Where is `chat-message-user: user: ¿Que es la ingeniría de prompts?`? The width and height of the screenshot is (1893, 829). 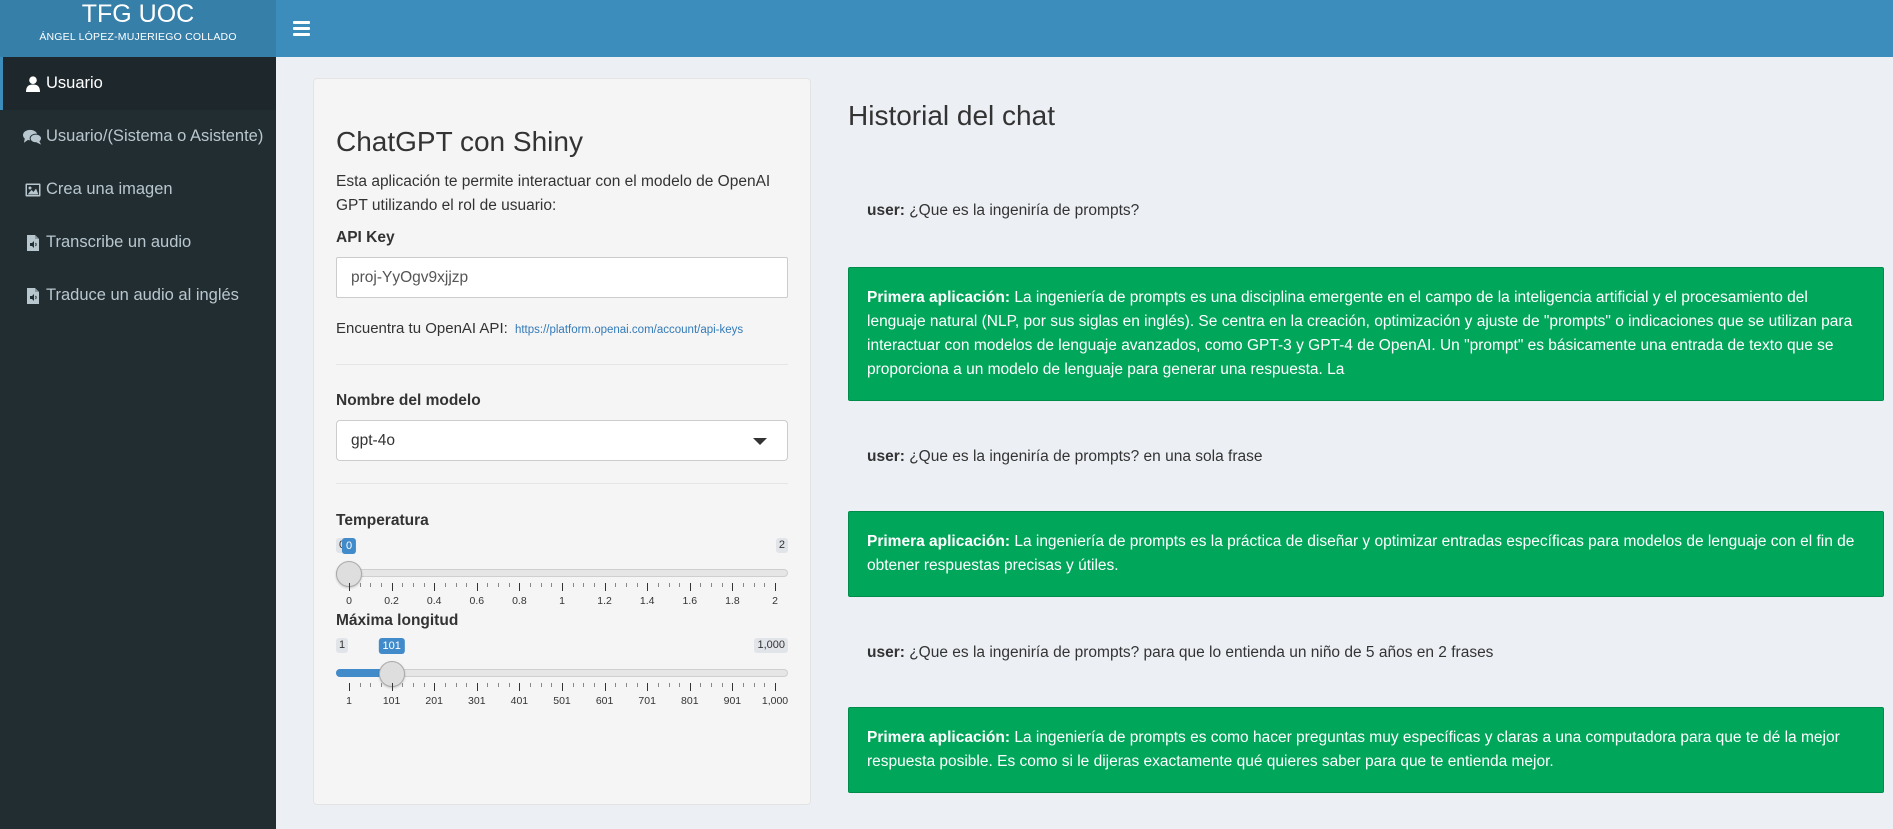
chat-message-user: user: ¿Que es la ingeniría de prompts? is located at coordinates (1003, 211).